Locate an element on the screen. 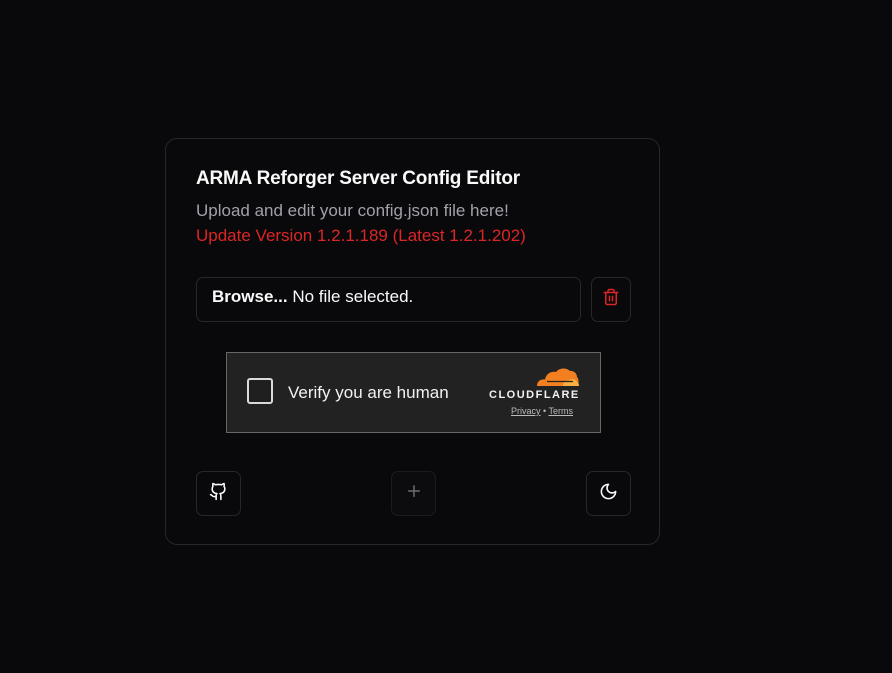  page-title: ARMA Reforger Server Config Editor is located at coordinates (358, 178).